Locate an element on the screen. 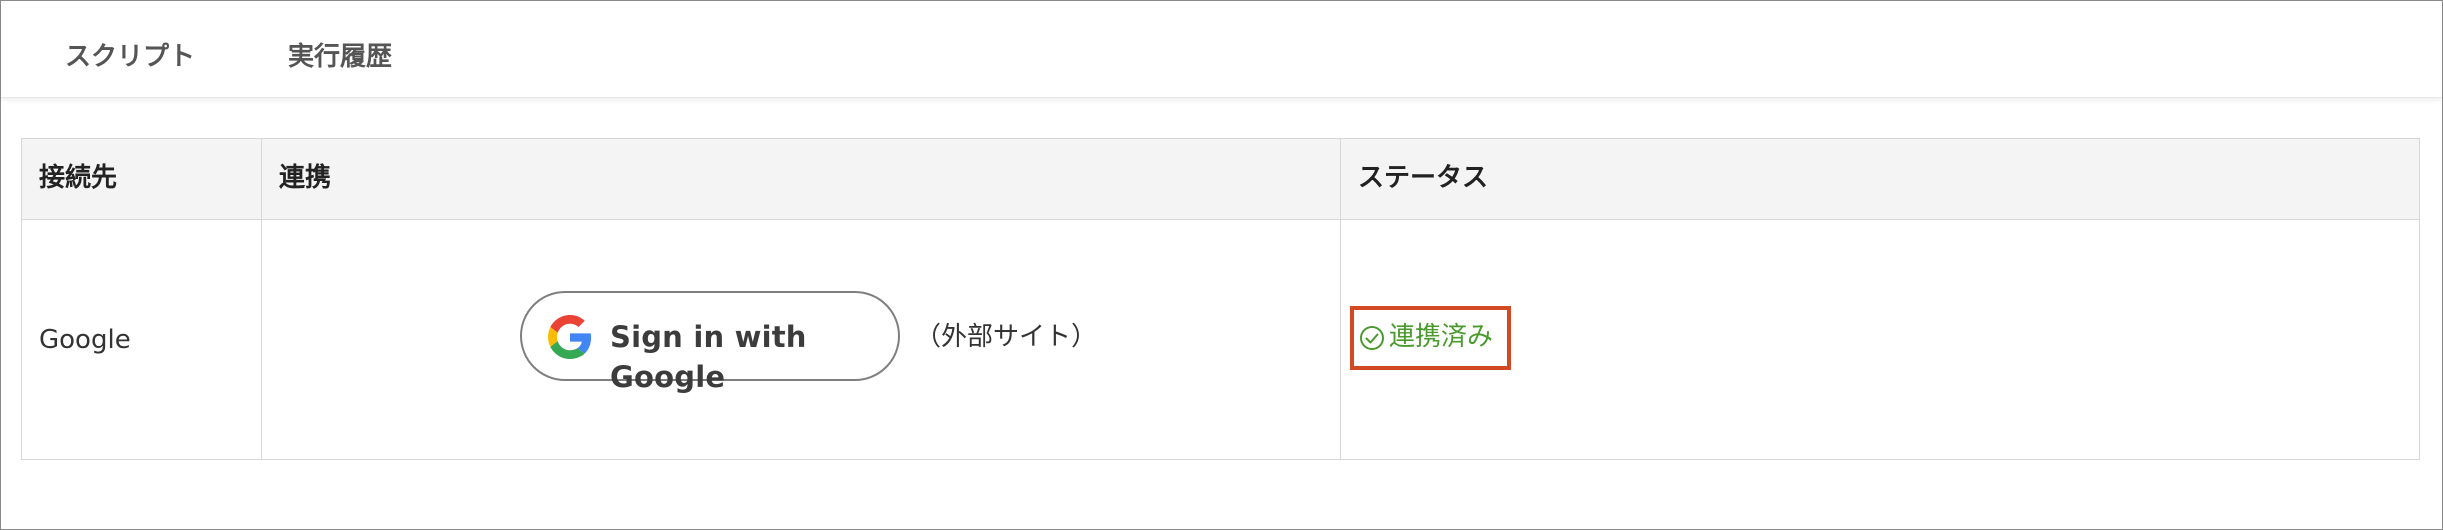 The image size is (2443, 530). external-site-note: （外部サイト） is located at coordinates (1006, 337).